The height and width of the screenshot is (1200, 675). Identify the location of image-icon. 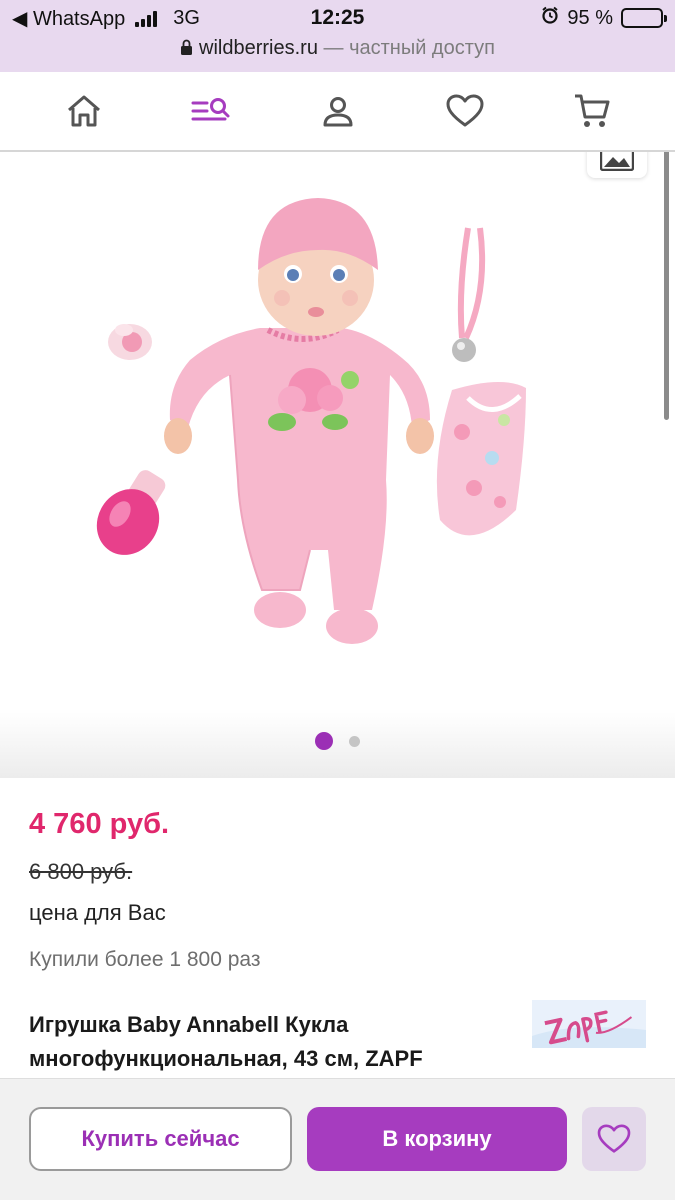
(617, 161).